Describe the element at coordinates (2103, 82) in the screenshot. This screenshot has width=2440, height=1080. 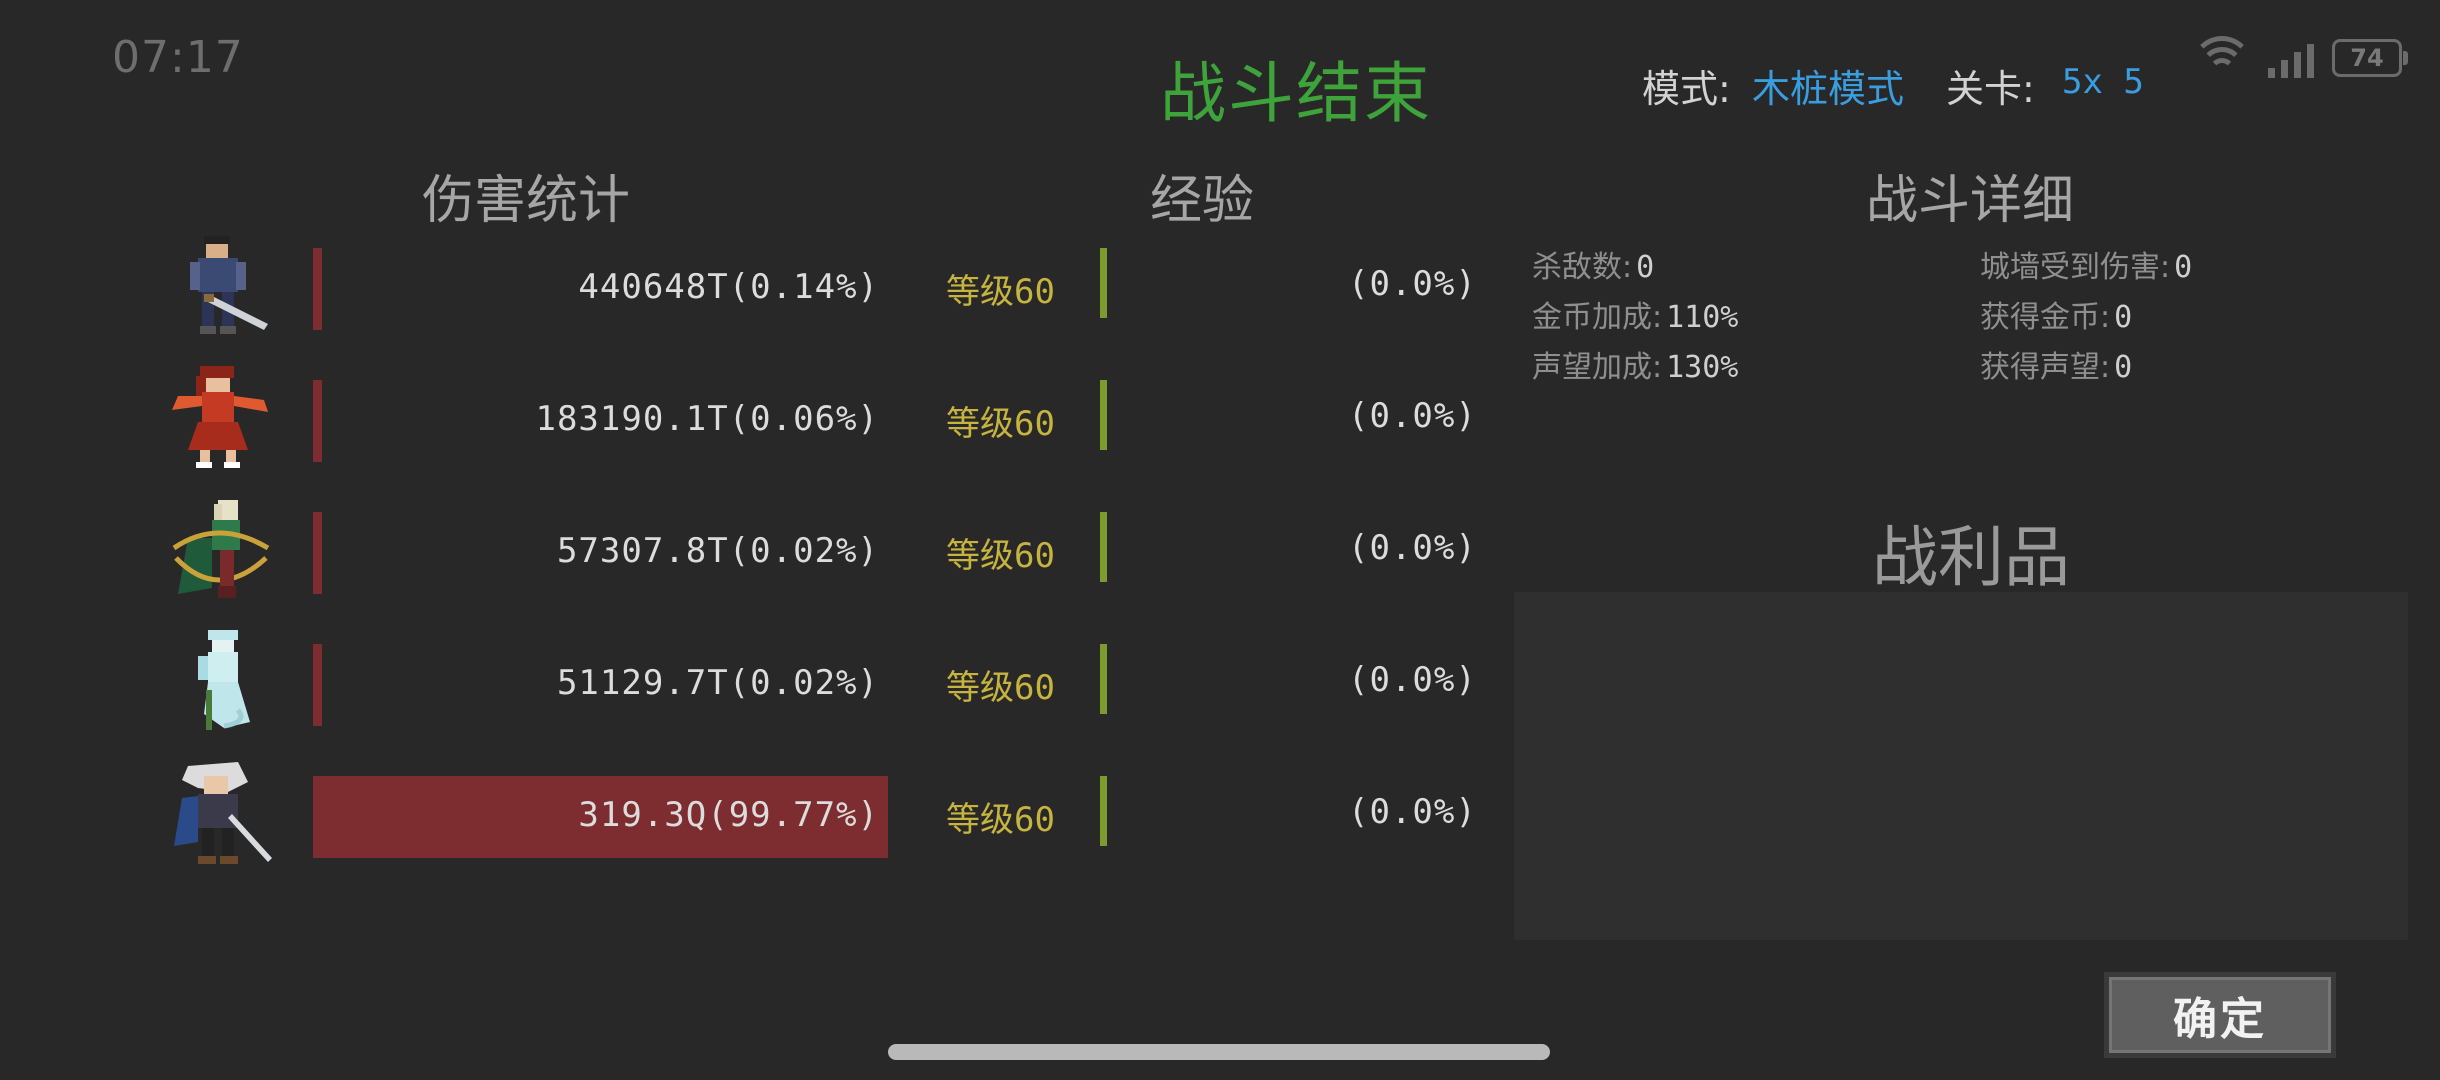
I see `stage-value: 5x 5` at that location.